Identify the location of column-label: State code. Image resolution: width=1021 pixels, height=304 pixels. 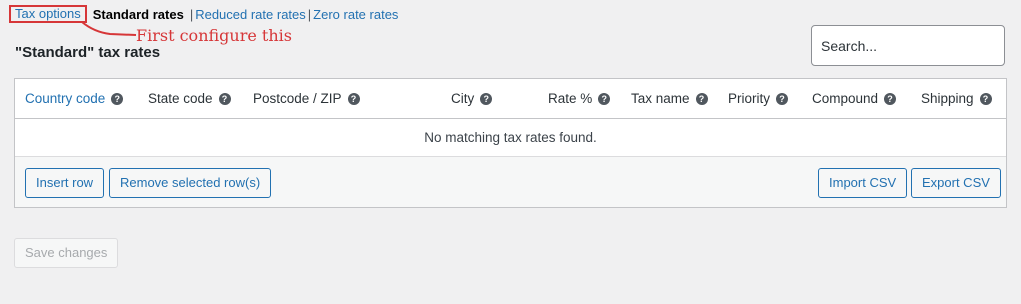
(180, 98).